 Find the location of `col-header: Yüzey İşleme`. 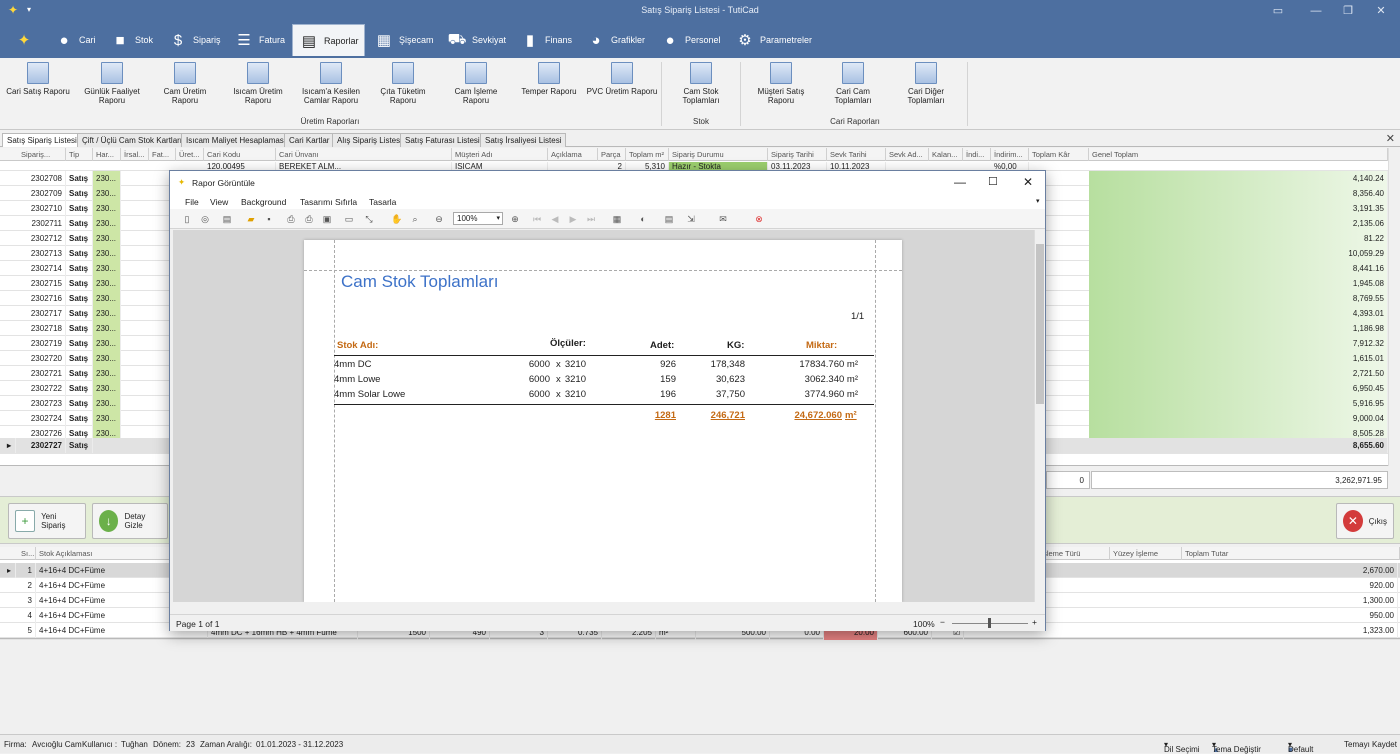

col-header: Yüzey İşleme is located at coordinates (1146, 553).